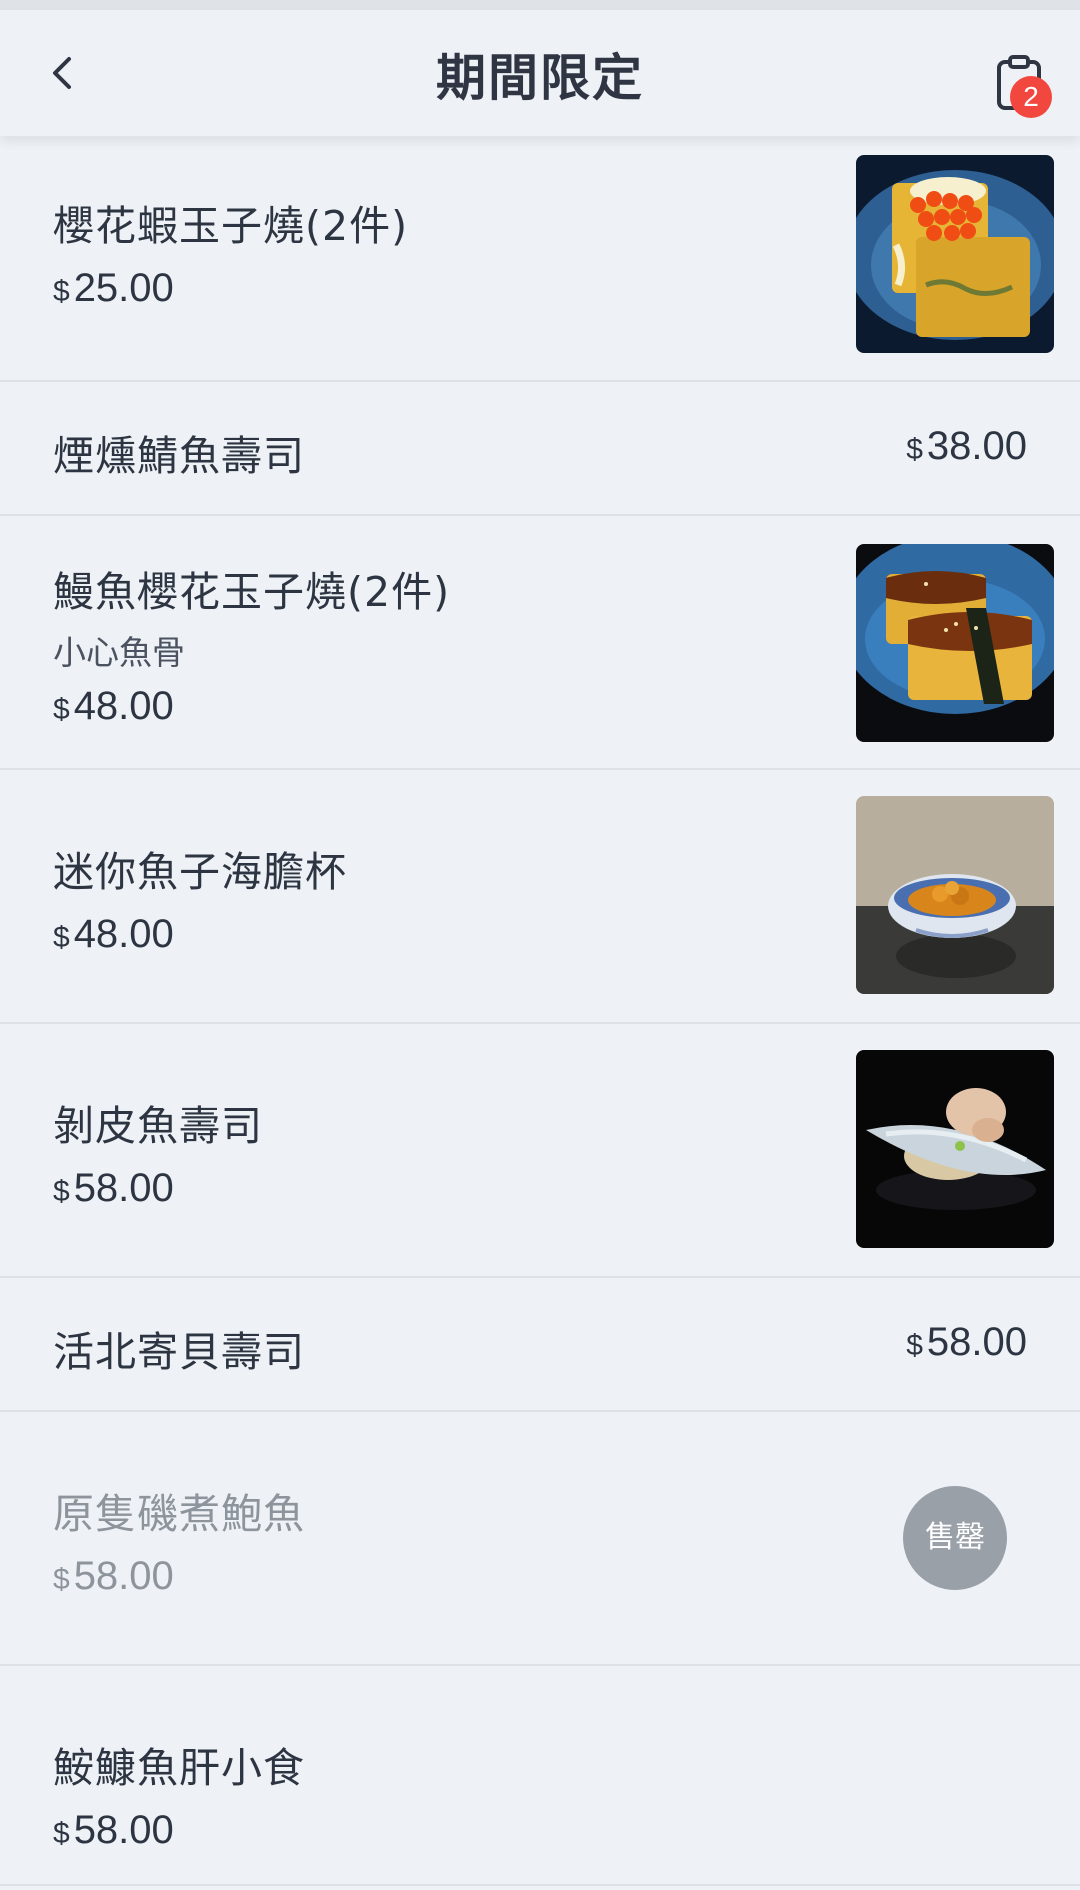 This screenshot has width=1080, height=1890. I want to click on cart-count-badge: 2, so click(1031, 97).